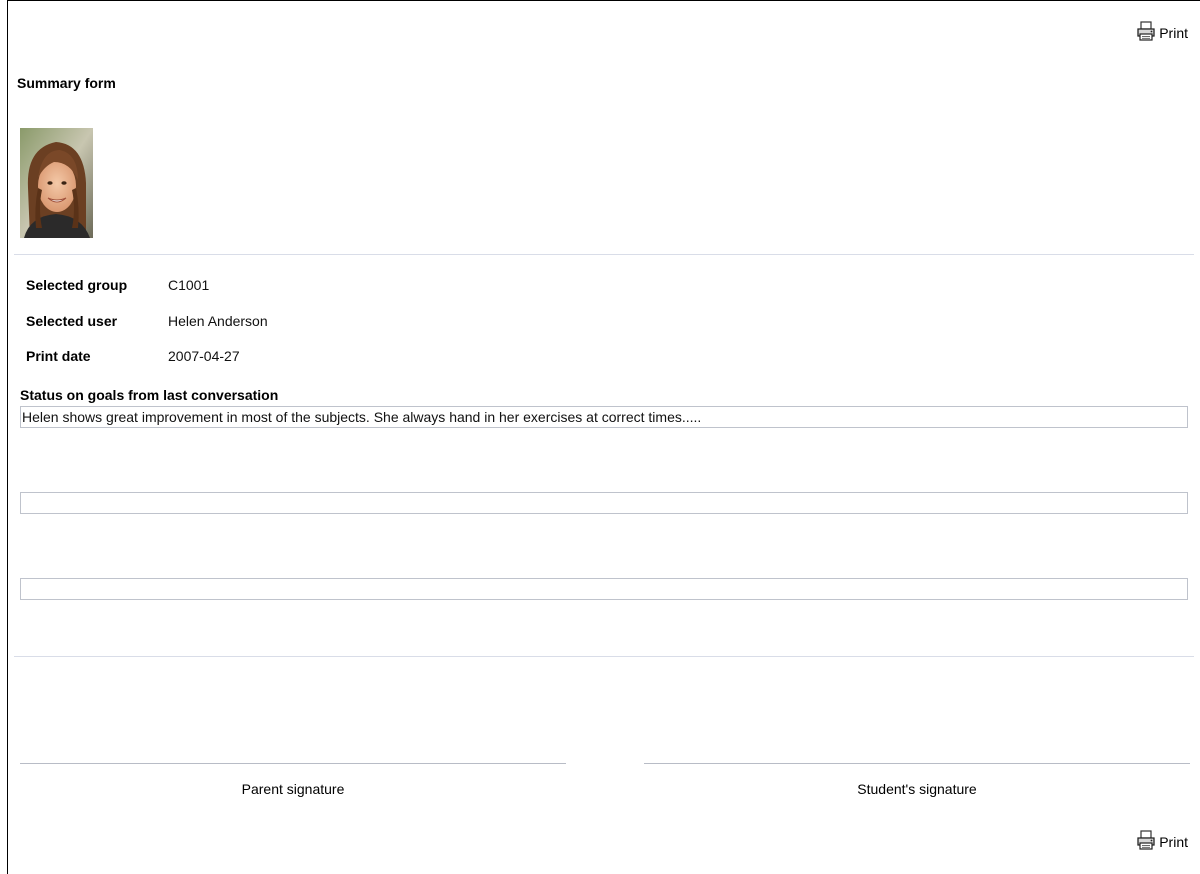 The image size is (1200, 874). I want to click on page-title: Summary form, so click(66, 83).